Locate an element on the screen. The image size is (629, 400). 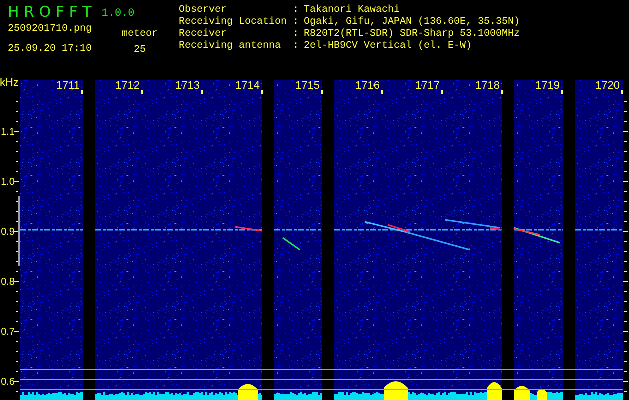
frequency-label: 0.9 is located at coordinates (8, 232).